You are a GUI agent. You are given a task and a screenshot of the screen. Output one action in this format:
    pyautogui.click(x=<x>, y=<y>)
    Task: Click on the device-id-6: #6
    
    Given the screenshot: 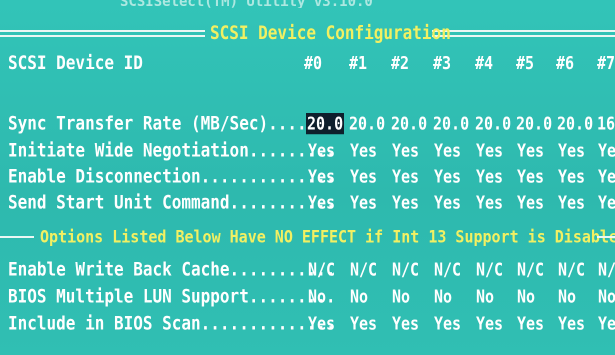 What is the action you would take?
    pyautogui.click(x=565, y=63)
    